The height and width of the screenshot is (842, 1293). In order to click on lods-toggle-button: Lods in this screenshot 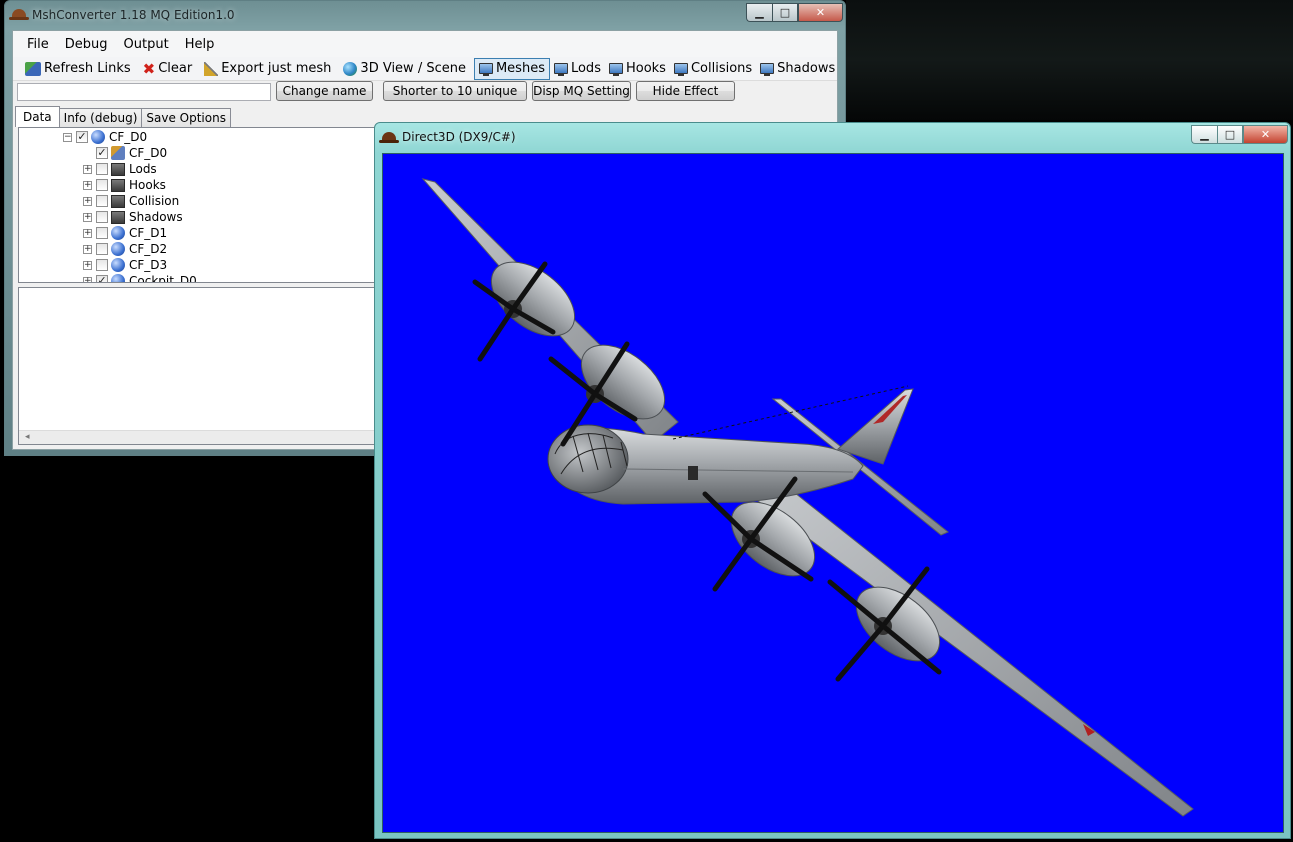, I will do `click(577, 69)`.